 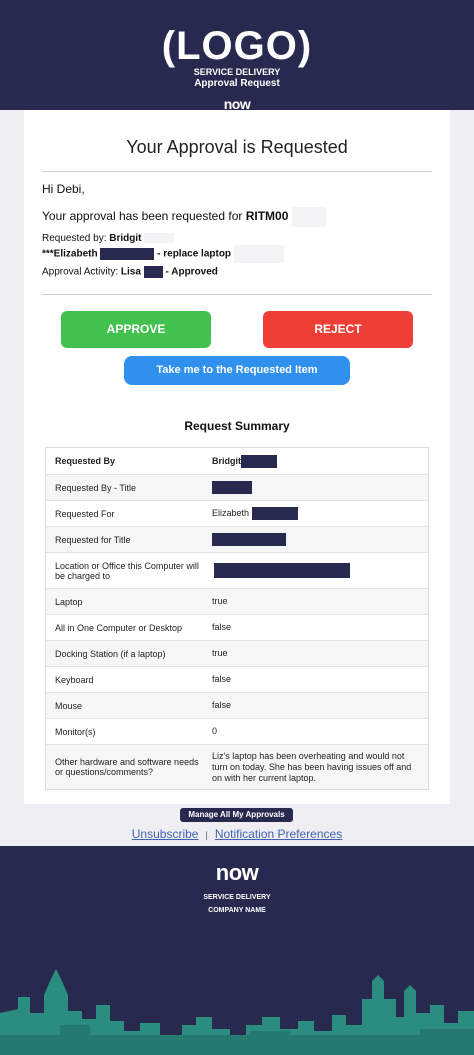 What do you see at coordinates (110, 653) in the screenshot?
I see `row-label: Docking Station (if a laptop)` at bounding box center [110, 653].